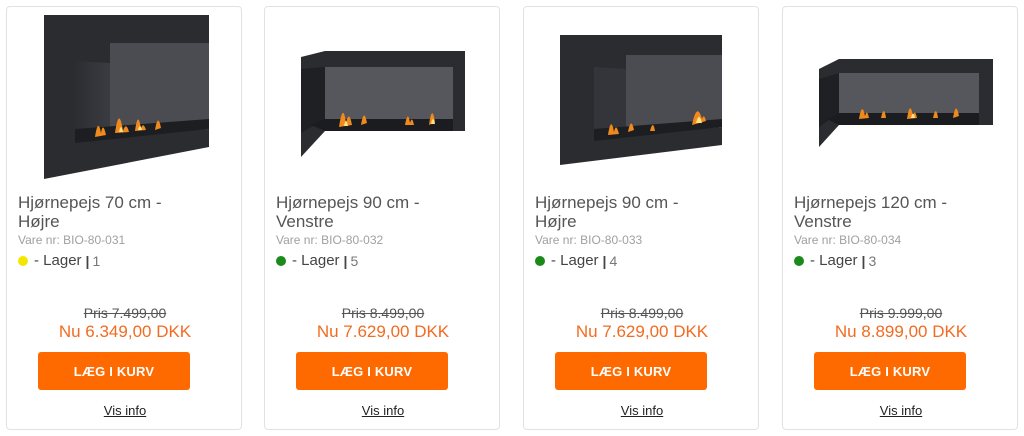 This screenshot has height=436, width=1024. I want to click on stock-status: - Lager | 4, so click(576, 260).